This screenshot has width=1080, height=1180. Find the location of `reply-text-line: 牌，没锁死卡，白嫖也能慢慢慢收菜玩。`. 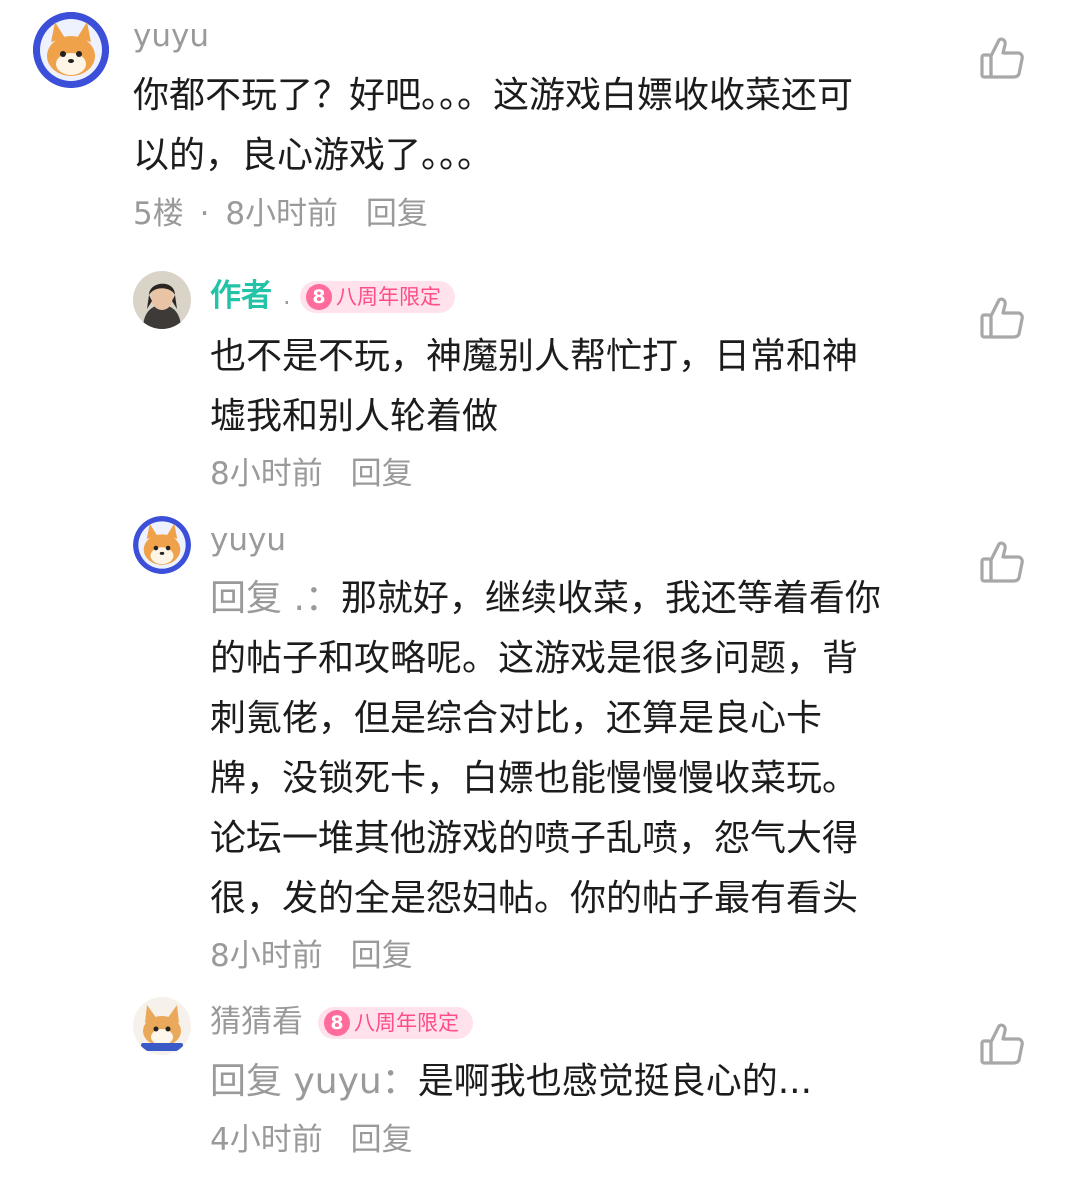

reply-text-line: 牌，没锁死卡，白嫖也能慢慢慢收菜玩。 is located at coordinates (534, 778).